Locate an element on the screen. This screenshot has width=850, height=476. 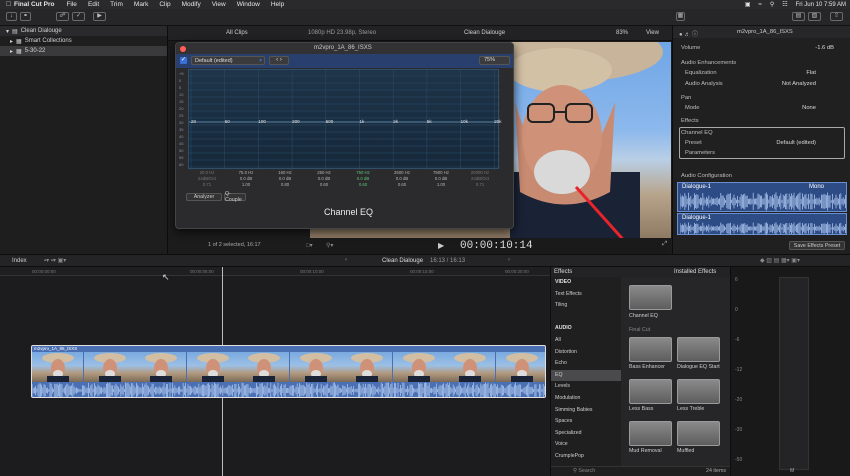
config-row: Audio Configuration is located at coordinates (763, 176).